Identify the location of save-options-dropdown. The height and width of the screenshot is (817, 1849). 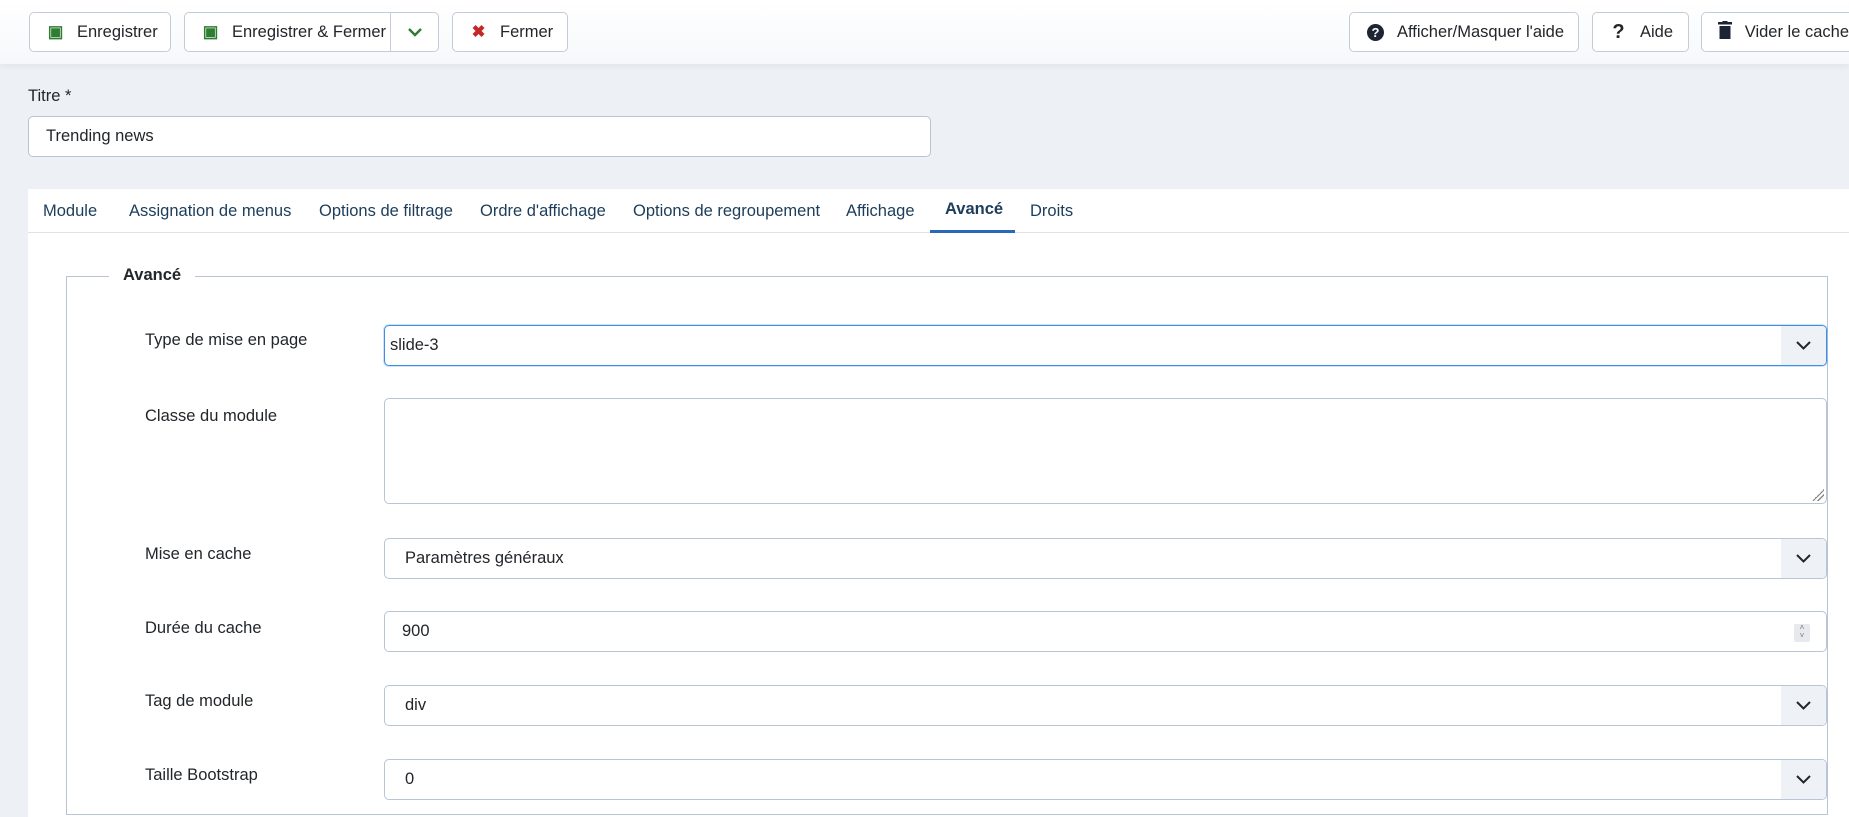
(414, 32).